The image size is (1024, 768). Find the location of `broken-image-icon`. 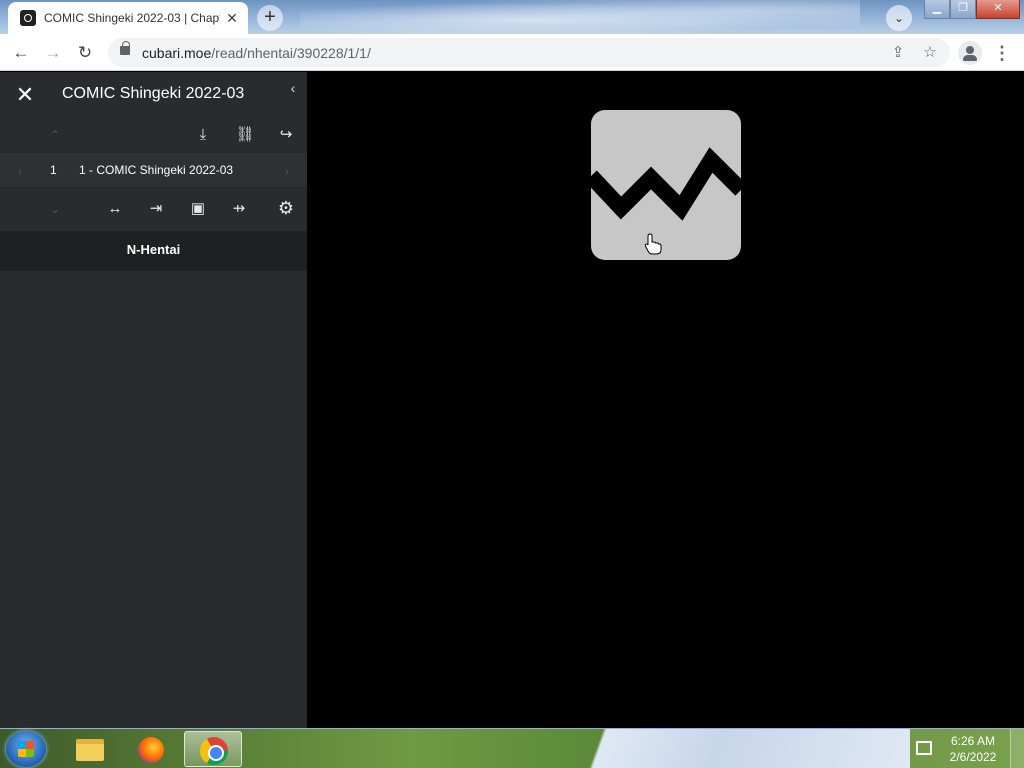

broken-image-icon is located at coordinates (666, 185).